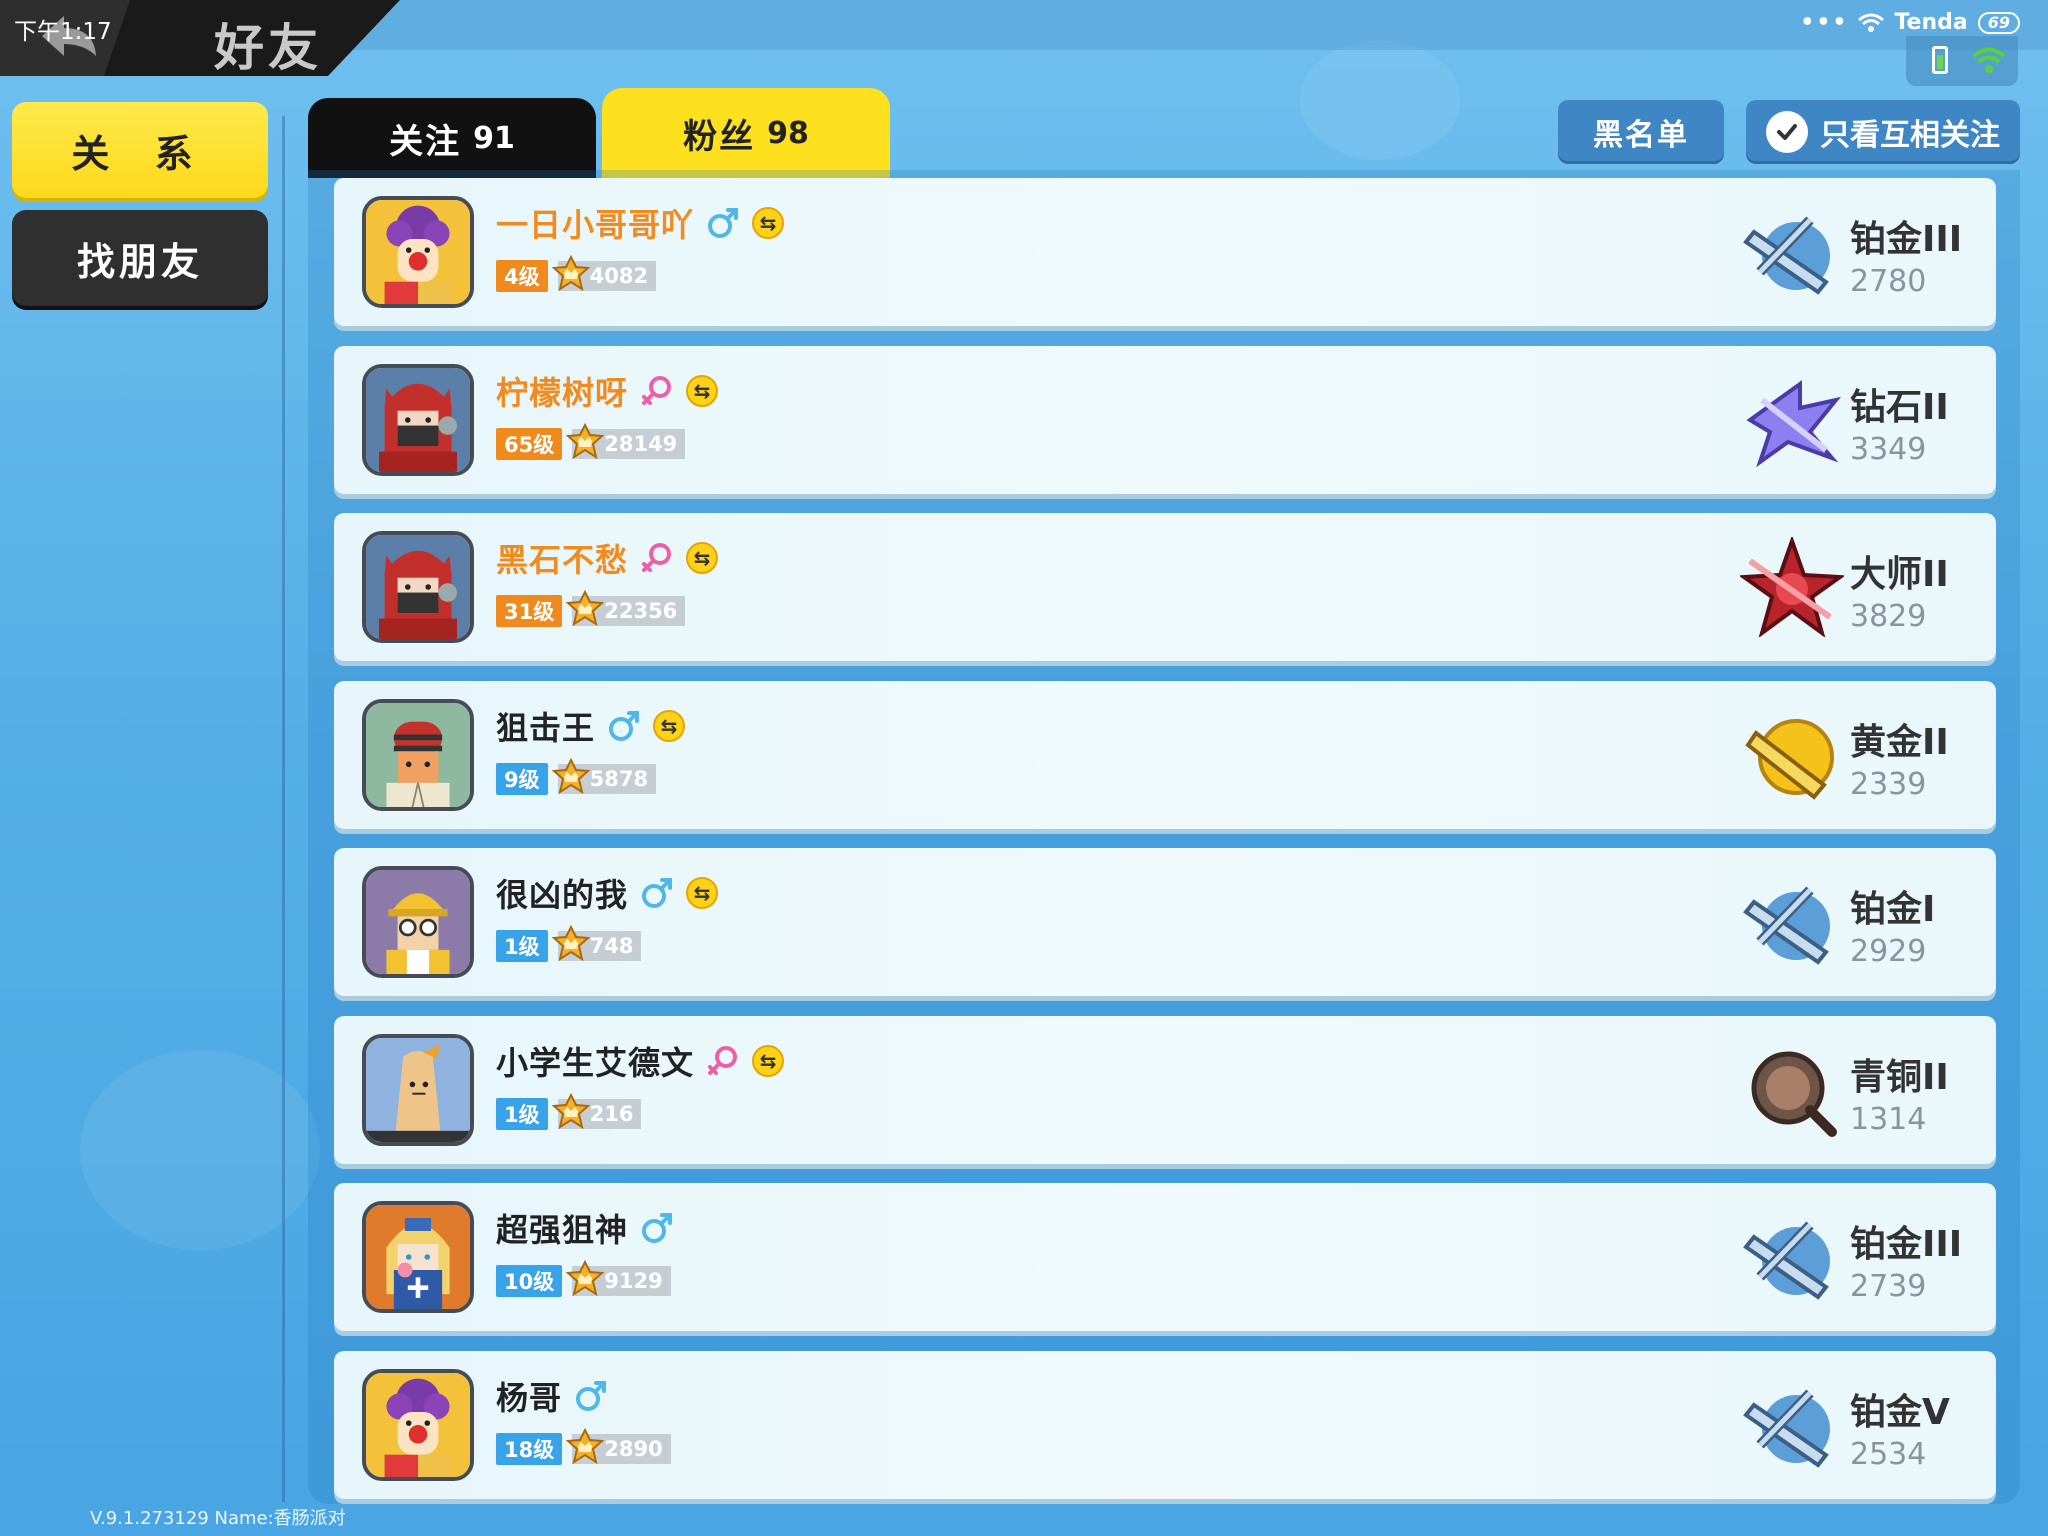  Describe the element at coordinates (1888, 1286) in the screenshot. I see `rank-points: 2739` at that location.